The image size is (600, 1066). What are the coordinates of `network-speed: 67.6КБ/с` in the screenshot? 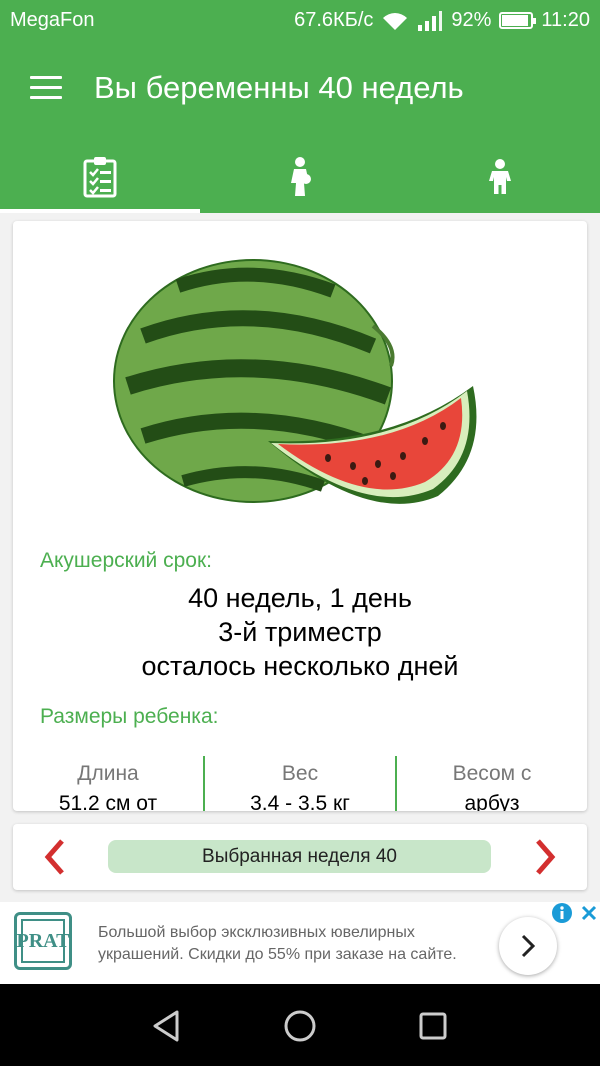 It's located at (334, 20).